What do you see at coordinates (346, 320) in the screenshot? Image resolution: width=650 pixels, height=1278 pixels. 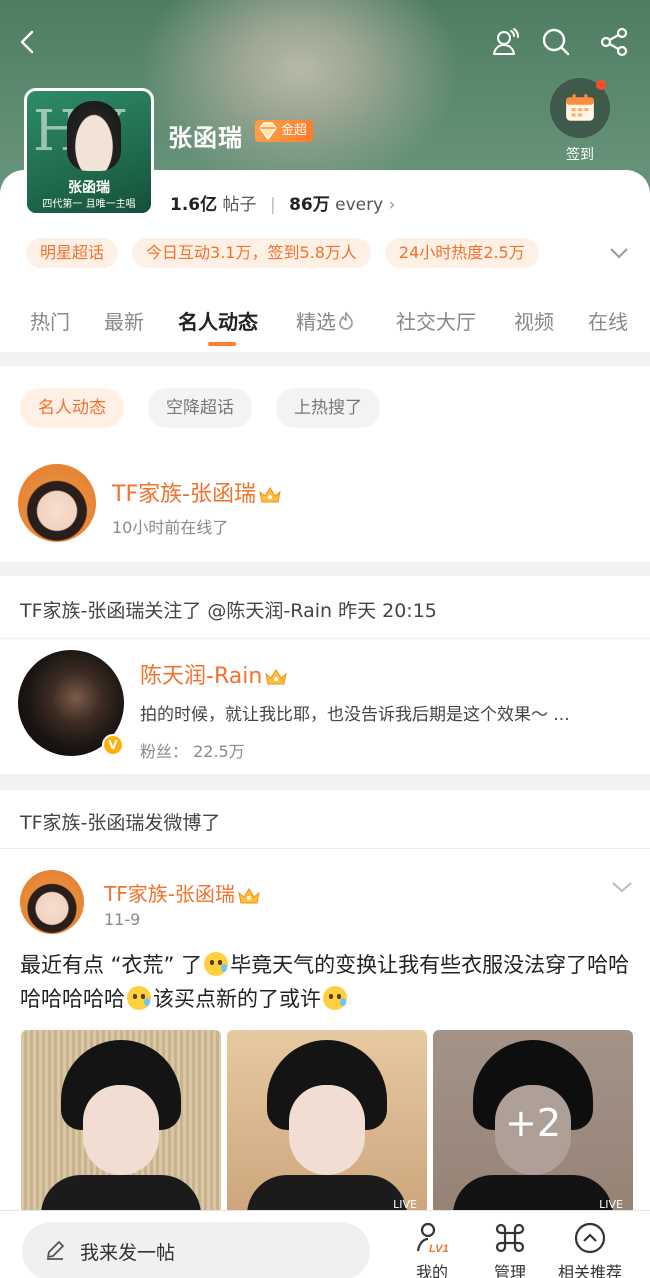 I see `flame-icon` at bounding box center [346, 320].